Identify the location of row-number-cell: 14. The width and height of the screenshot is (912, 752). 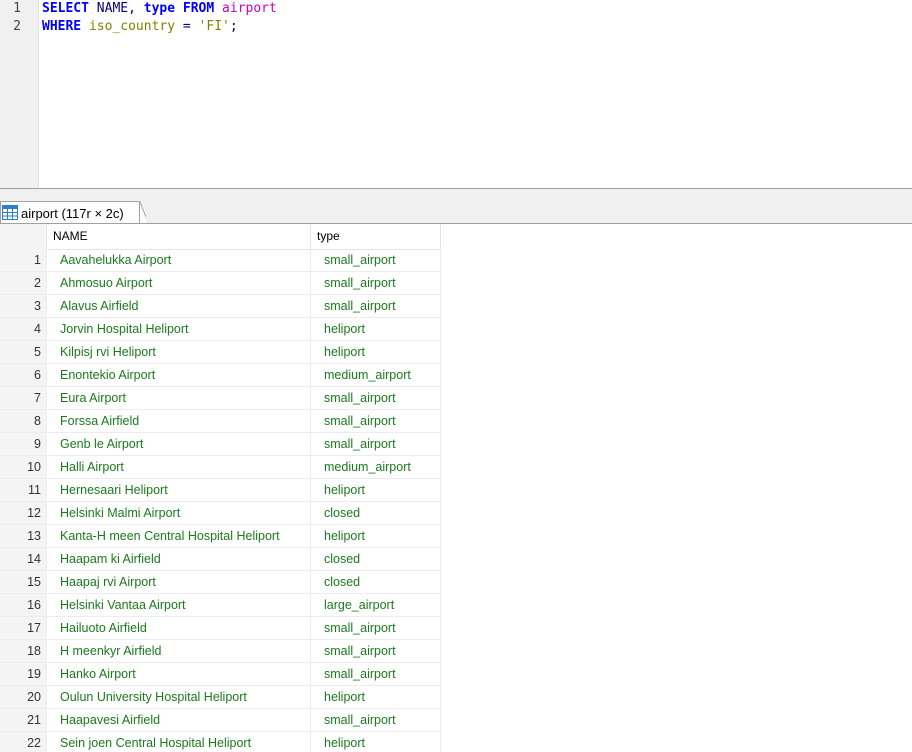
(23, 559).